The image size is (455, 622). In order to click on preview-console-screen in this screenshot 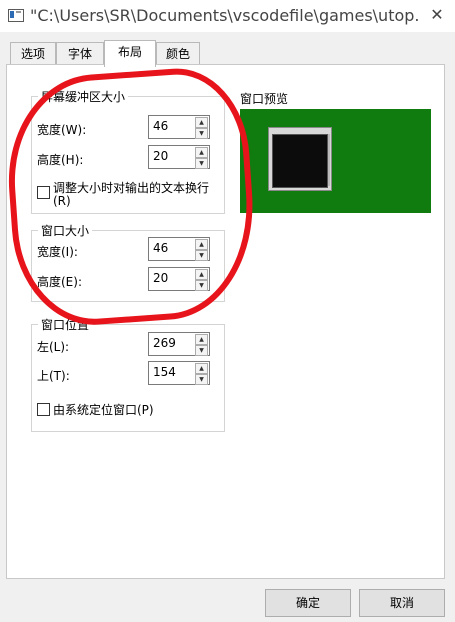, I will do `click(300, 161)`.